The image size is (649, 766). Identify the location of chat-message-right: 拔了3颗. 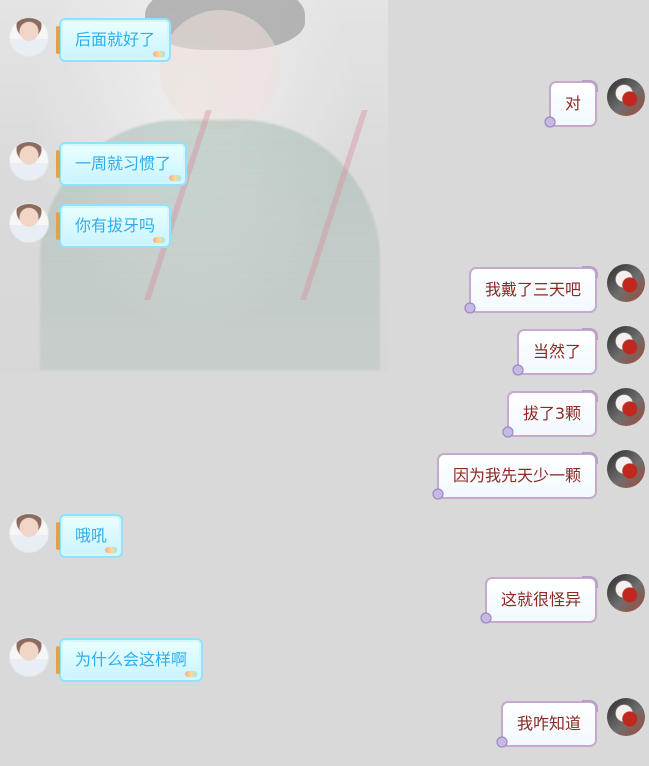
(324, 413).